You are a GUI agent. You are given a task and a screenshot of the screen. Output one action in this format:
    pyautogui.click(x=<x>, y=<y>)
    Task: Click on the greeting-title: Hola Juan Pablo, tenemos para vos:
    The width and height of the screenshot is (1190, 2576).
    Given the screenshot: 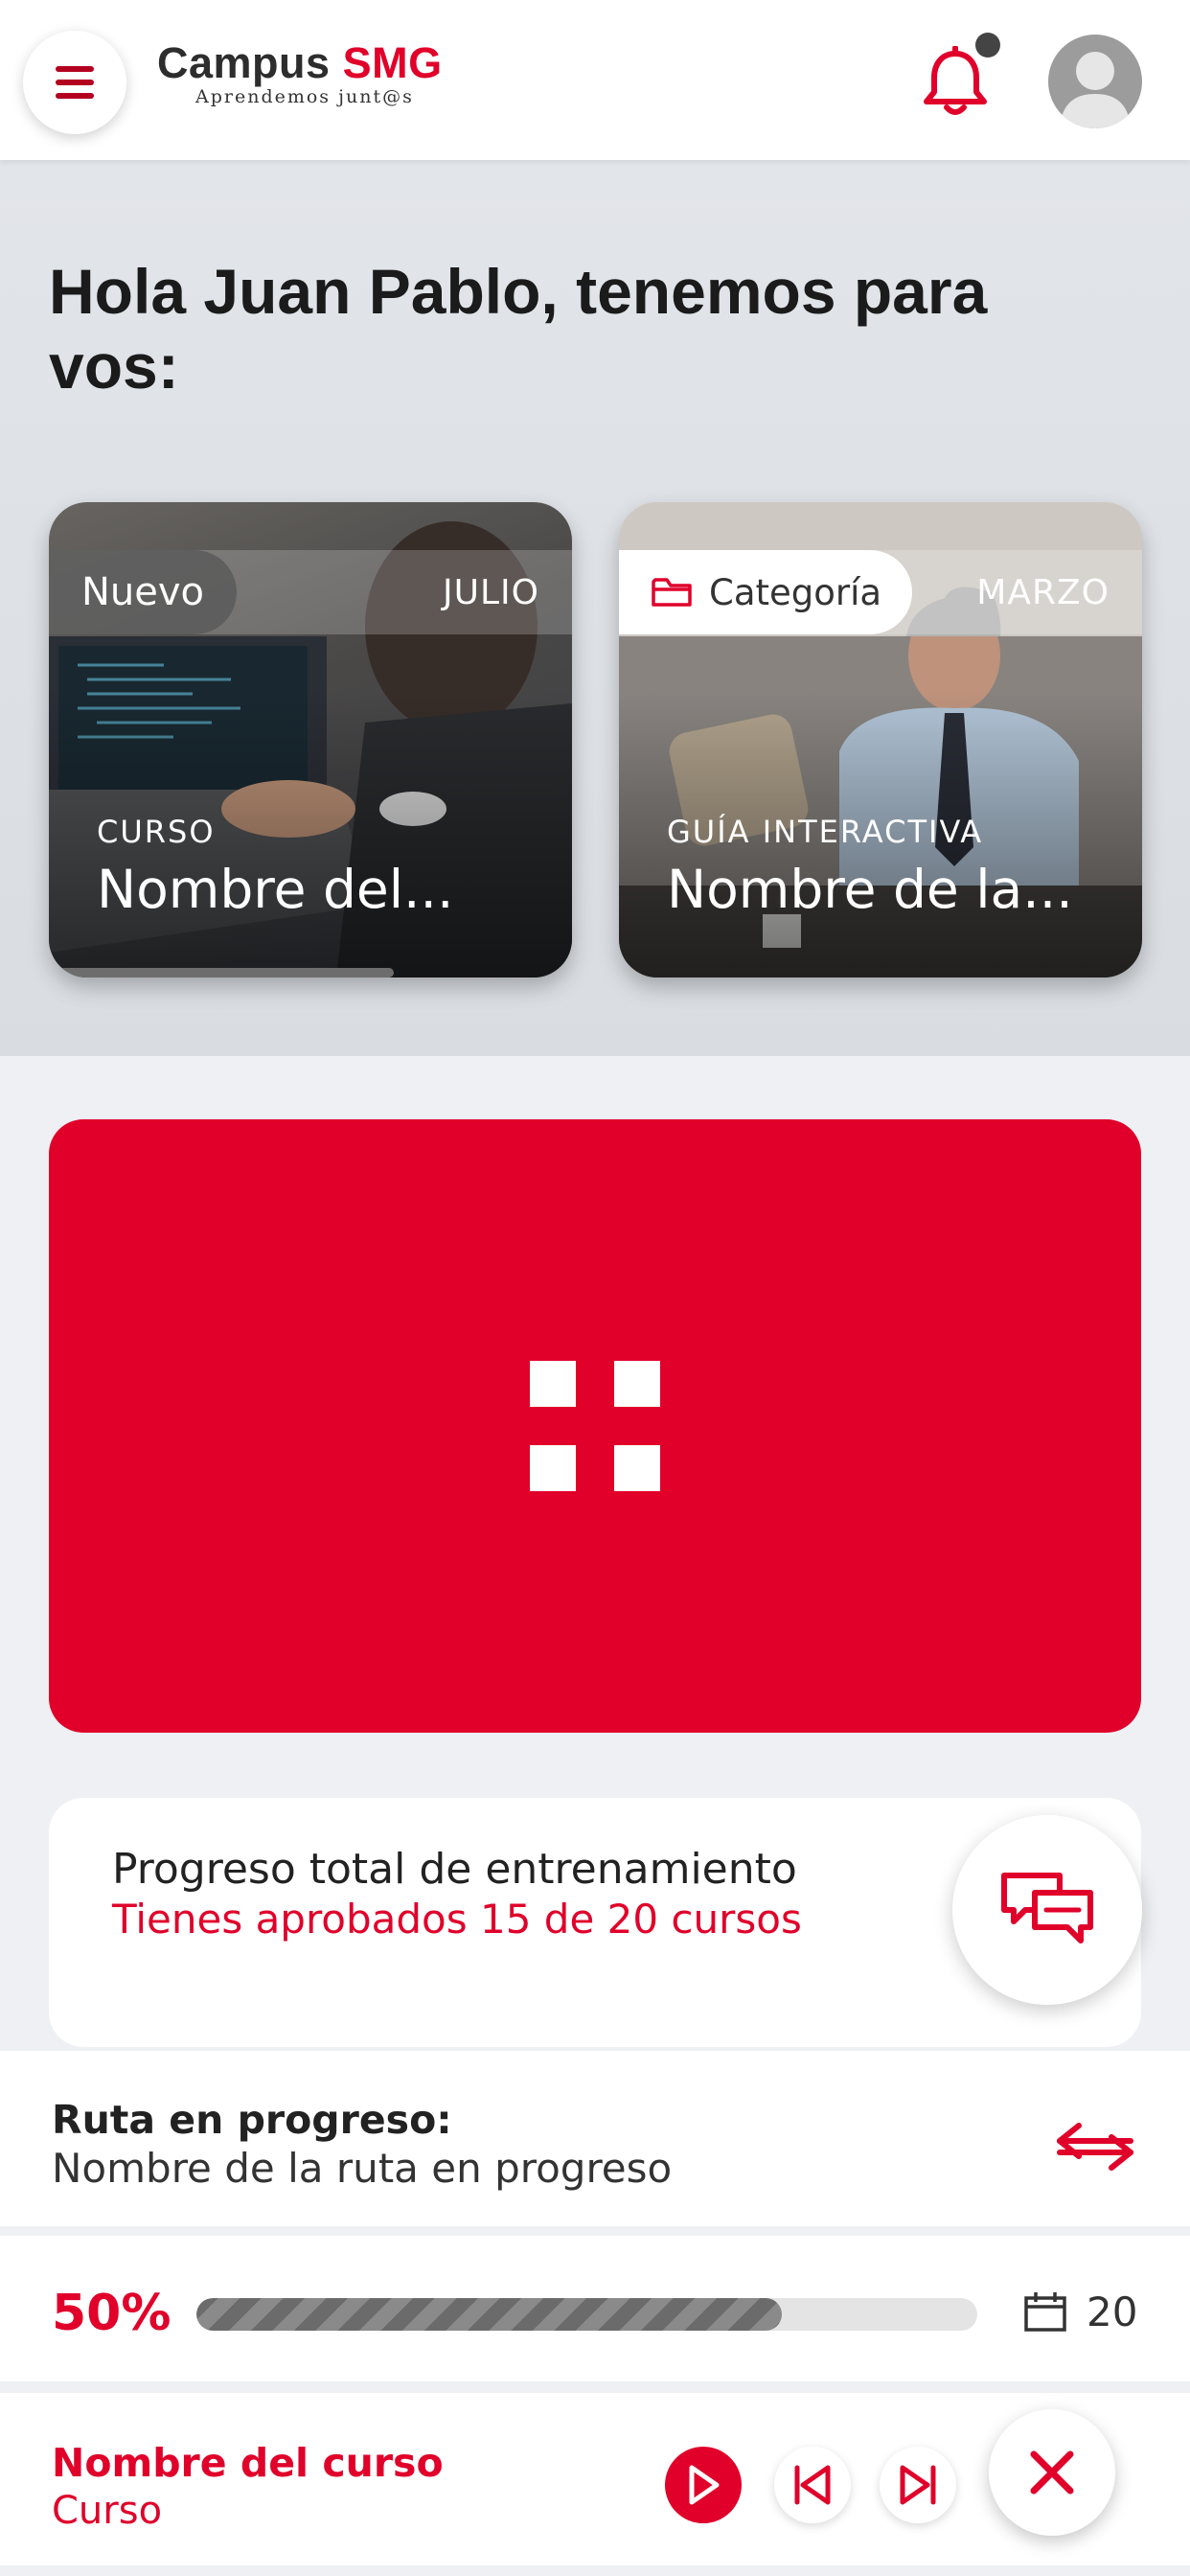 What is the action you would take?
    pyautogui.click(x=518, y=329)
    